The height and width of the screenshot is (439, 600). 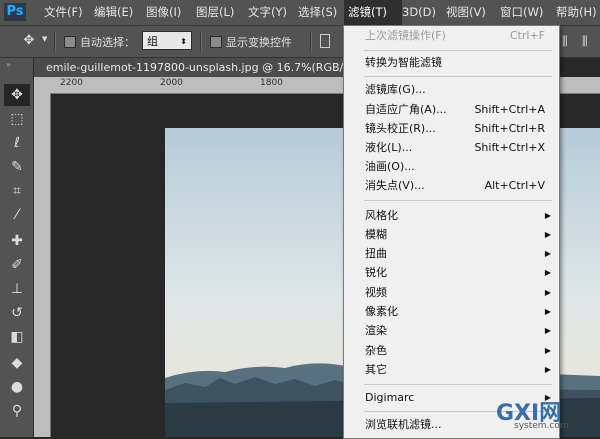 What do you see at coordinates (450, 185) in the screenshot?
I see `menu-item-vanishing-point: 消失点(V)... Alt+Ctrl+V` at bounding box center [450, 185].